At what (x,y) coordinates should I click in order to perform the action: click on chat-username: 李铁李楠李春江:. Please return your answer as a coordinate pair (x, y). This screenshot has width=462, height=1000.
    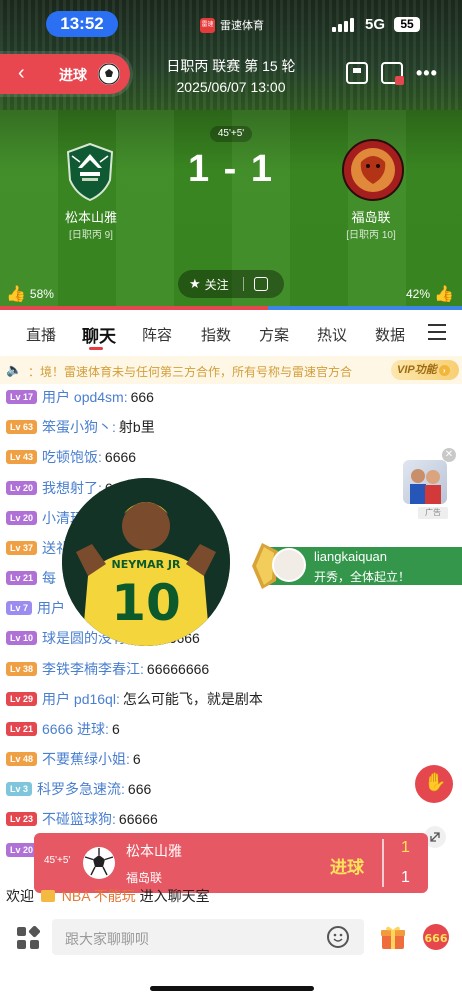
    Looking at the image, I should click on (93, 669).